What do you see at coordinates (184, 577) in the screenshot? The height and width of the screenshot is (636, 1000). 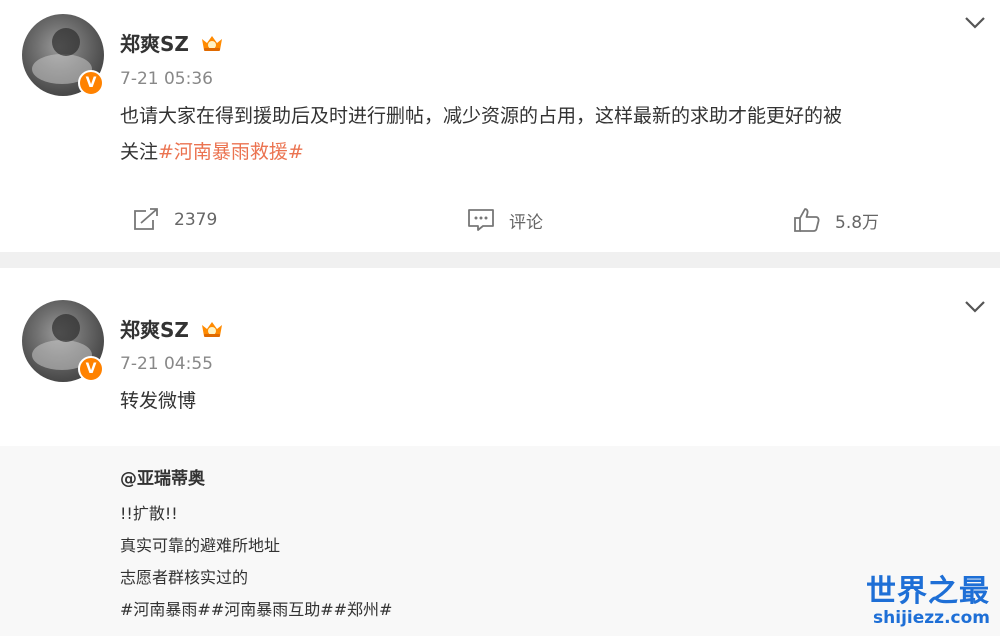 I see `reposted-line-3: 志愿者群核实过的` at bounding box center [184, 577].